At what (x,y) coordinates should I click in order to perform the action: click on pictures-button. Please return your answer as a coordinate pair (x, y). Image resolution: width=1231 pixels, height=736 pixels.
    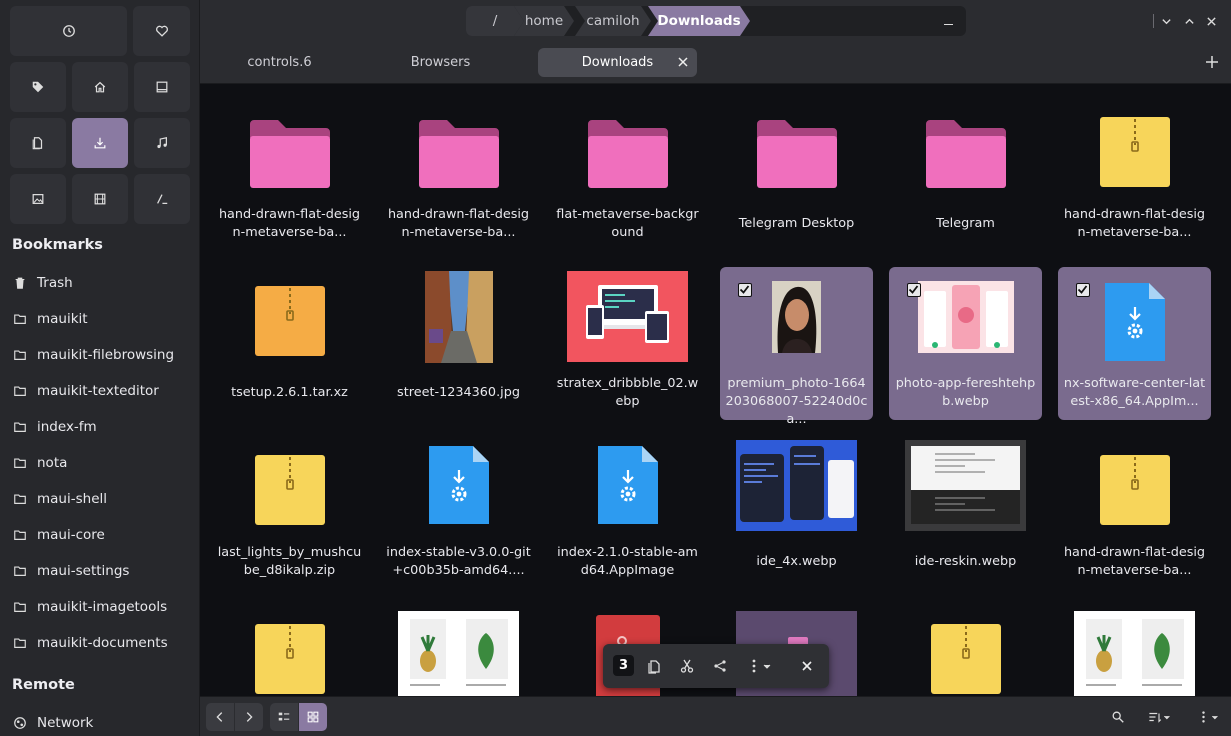
    Looking at the image, I should click on (38, 199).